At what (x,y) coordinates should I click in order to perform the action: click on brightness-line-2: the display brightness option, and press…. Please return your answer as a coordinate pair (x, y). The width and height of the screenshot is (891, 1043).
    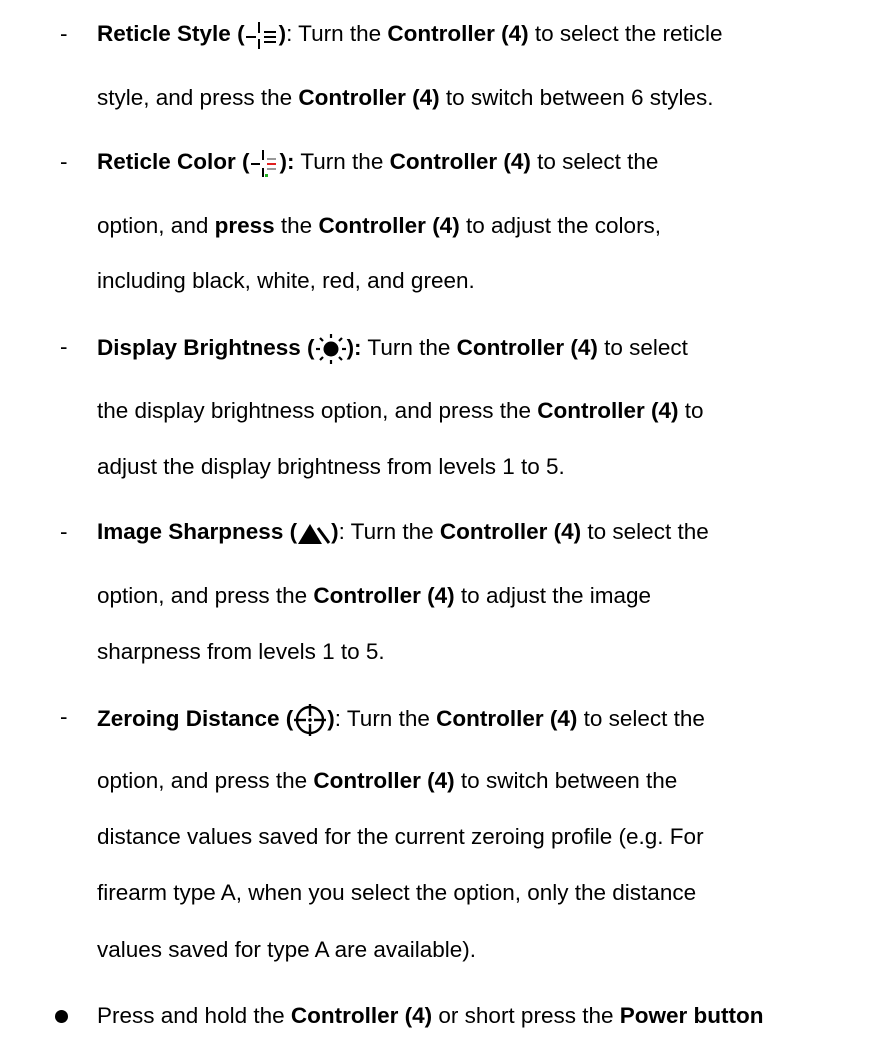
    Looking at the image, I should click on (400, 410).